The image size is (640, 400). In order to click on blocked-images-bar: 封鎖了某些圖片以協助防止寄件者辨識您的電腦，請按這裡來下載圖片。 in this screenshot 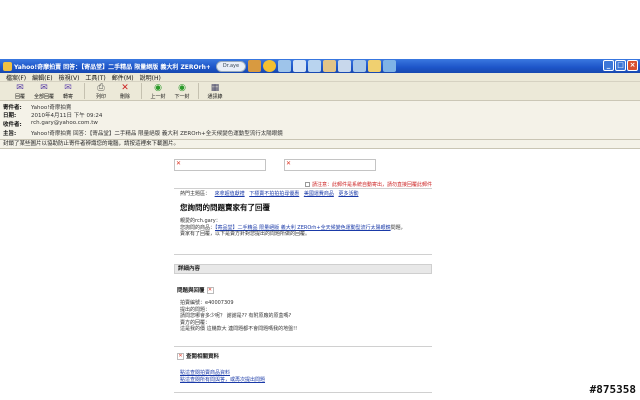, I will do `click(320, 144)`.